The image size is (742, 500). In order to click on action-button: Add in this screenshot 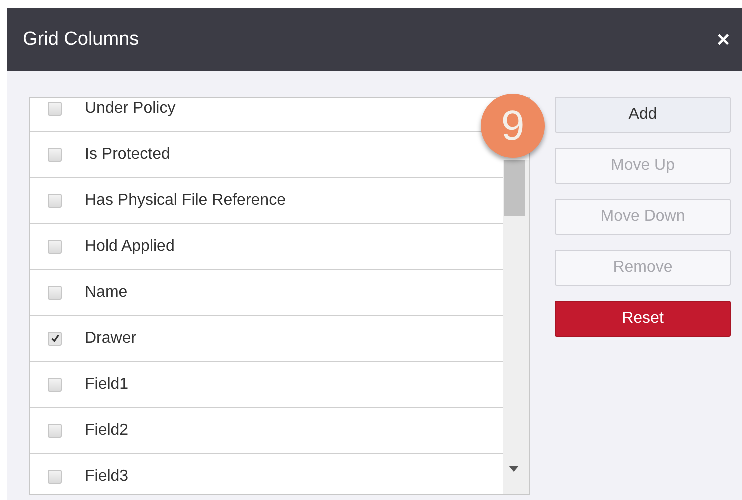, I will do `click(643, 115)`.